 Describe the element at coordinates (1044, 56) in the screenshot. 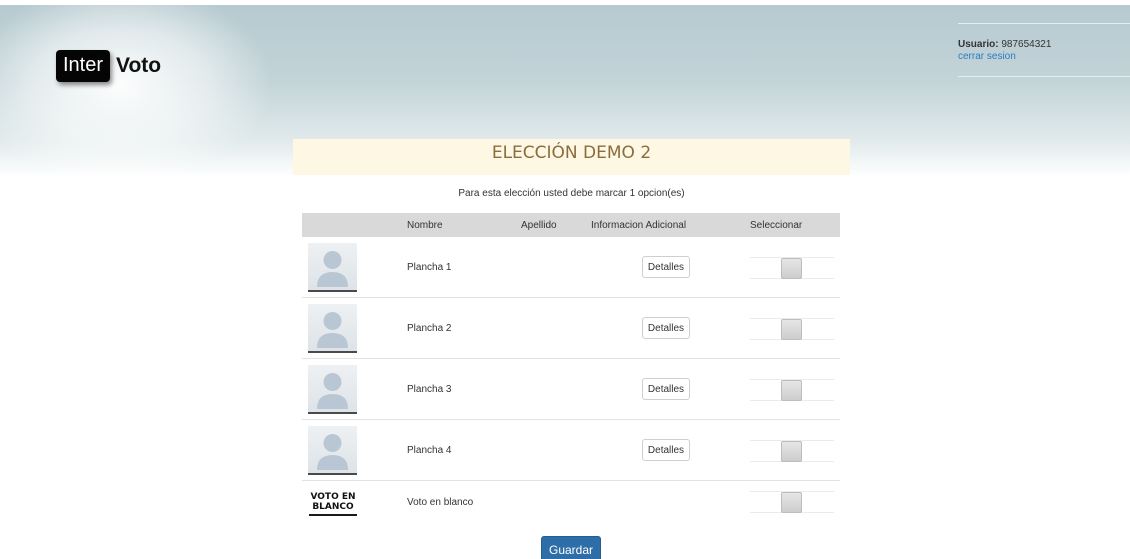

I see `logout-link: cerrar sesion` at that location.